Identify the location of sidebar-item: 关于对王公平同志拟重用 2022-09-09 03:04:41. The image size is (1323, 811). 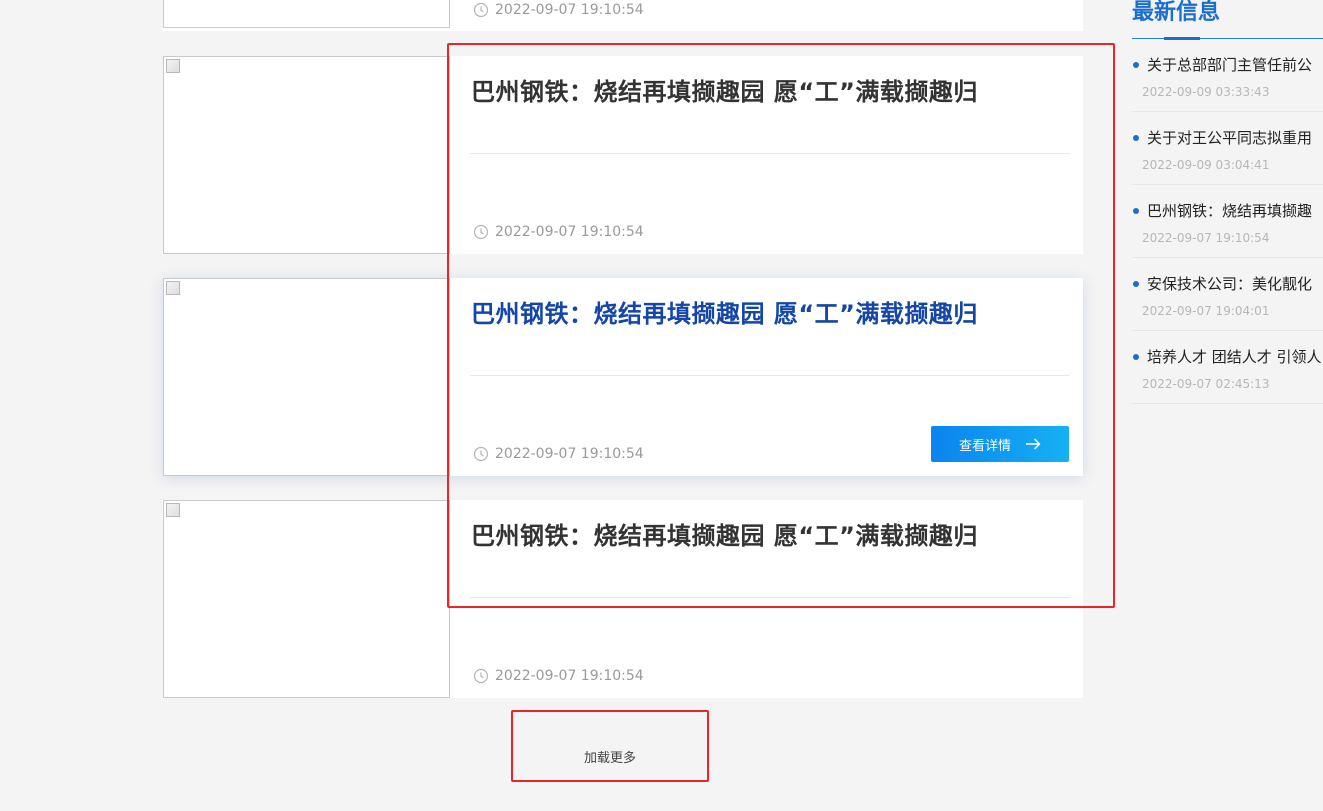
(1227, 148).